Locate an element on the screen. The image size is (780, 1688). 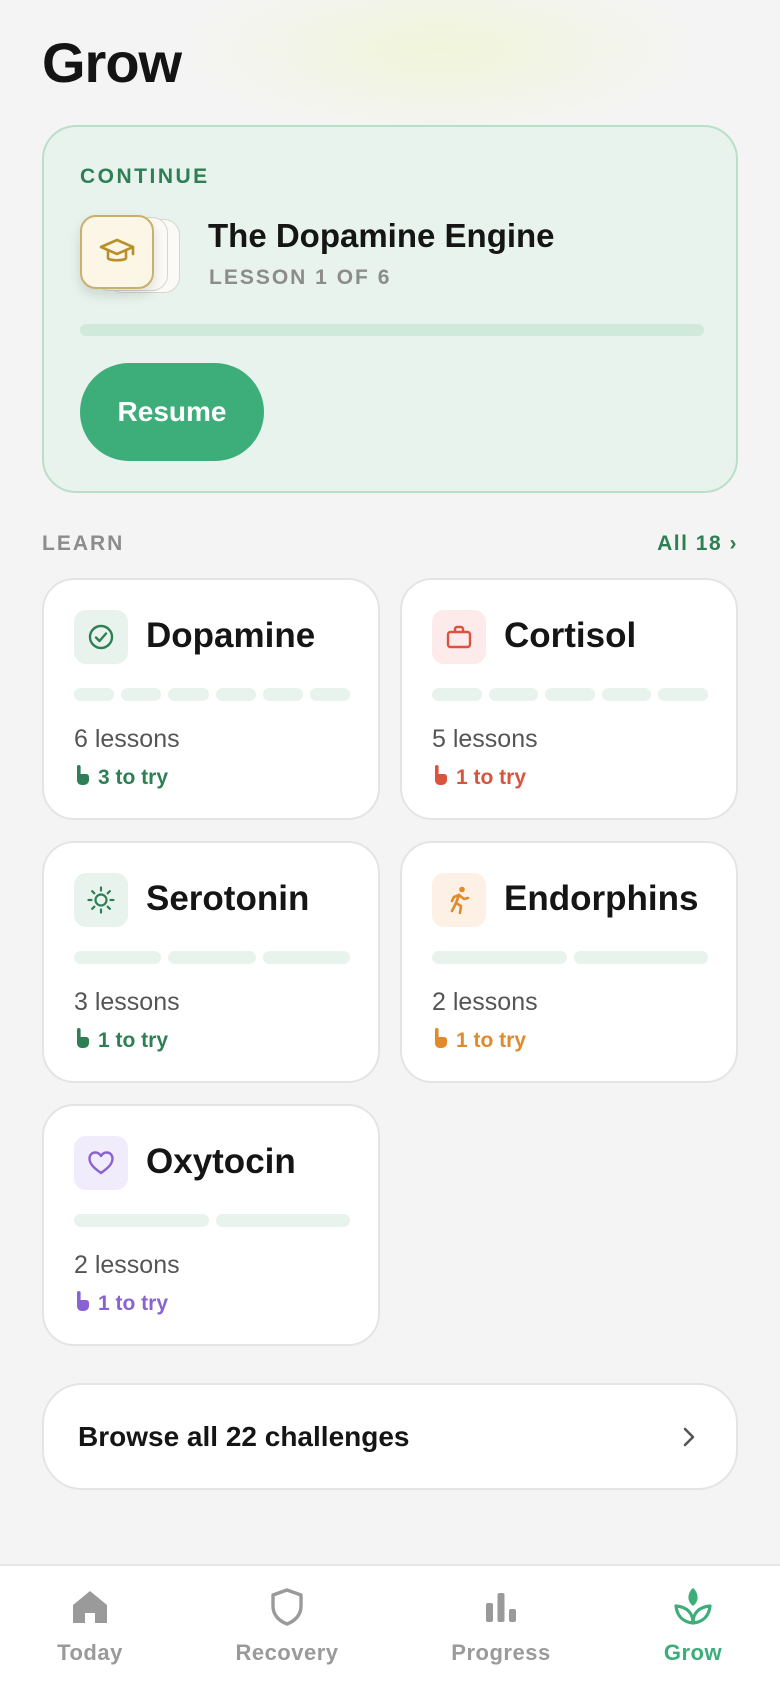
resume-button: Resume is located at coordinates (172, 412).